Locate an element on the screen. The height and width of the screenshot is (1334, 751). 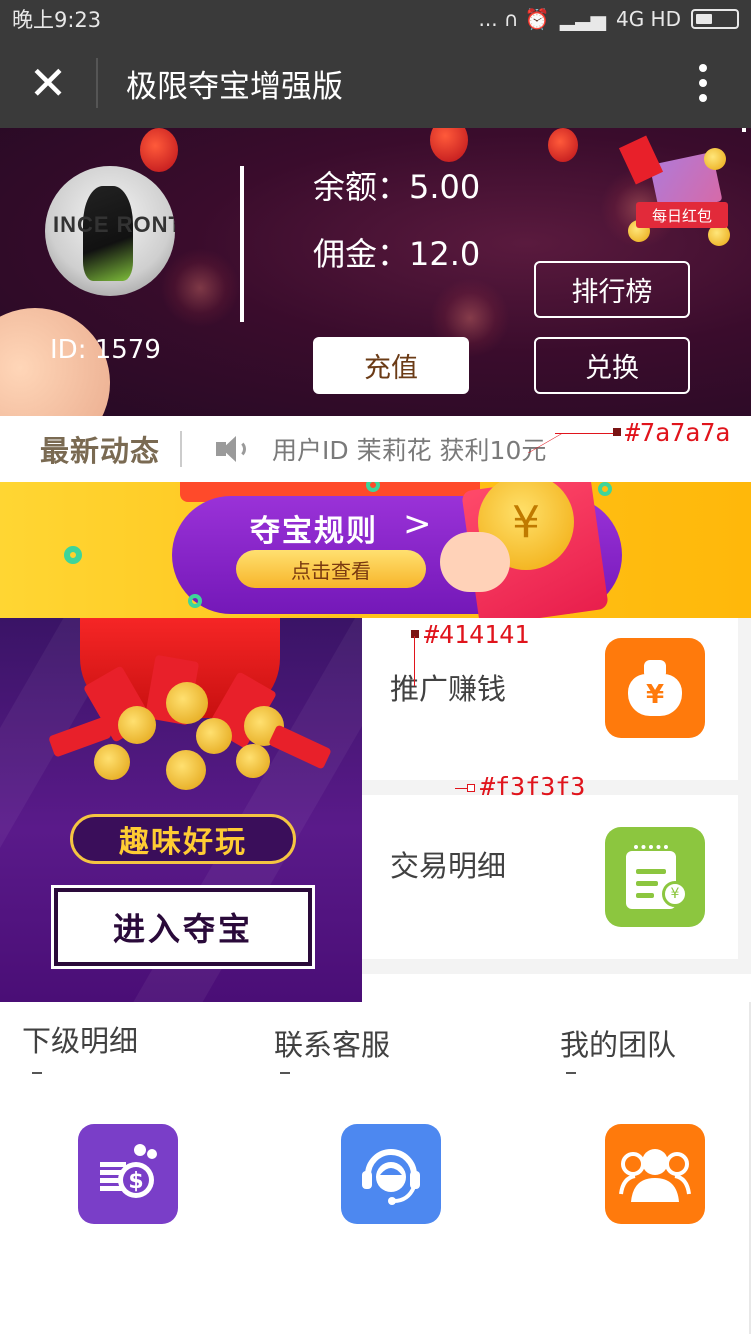
transaction-detail-label: 交易明细 is located at coordinates (448, 866).